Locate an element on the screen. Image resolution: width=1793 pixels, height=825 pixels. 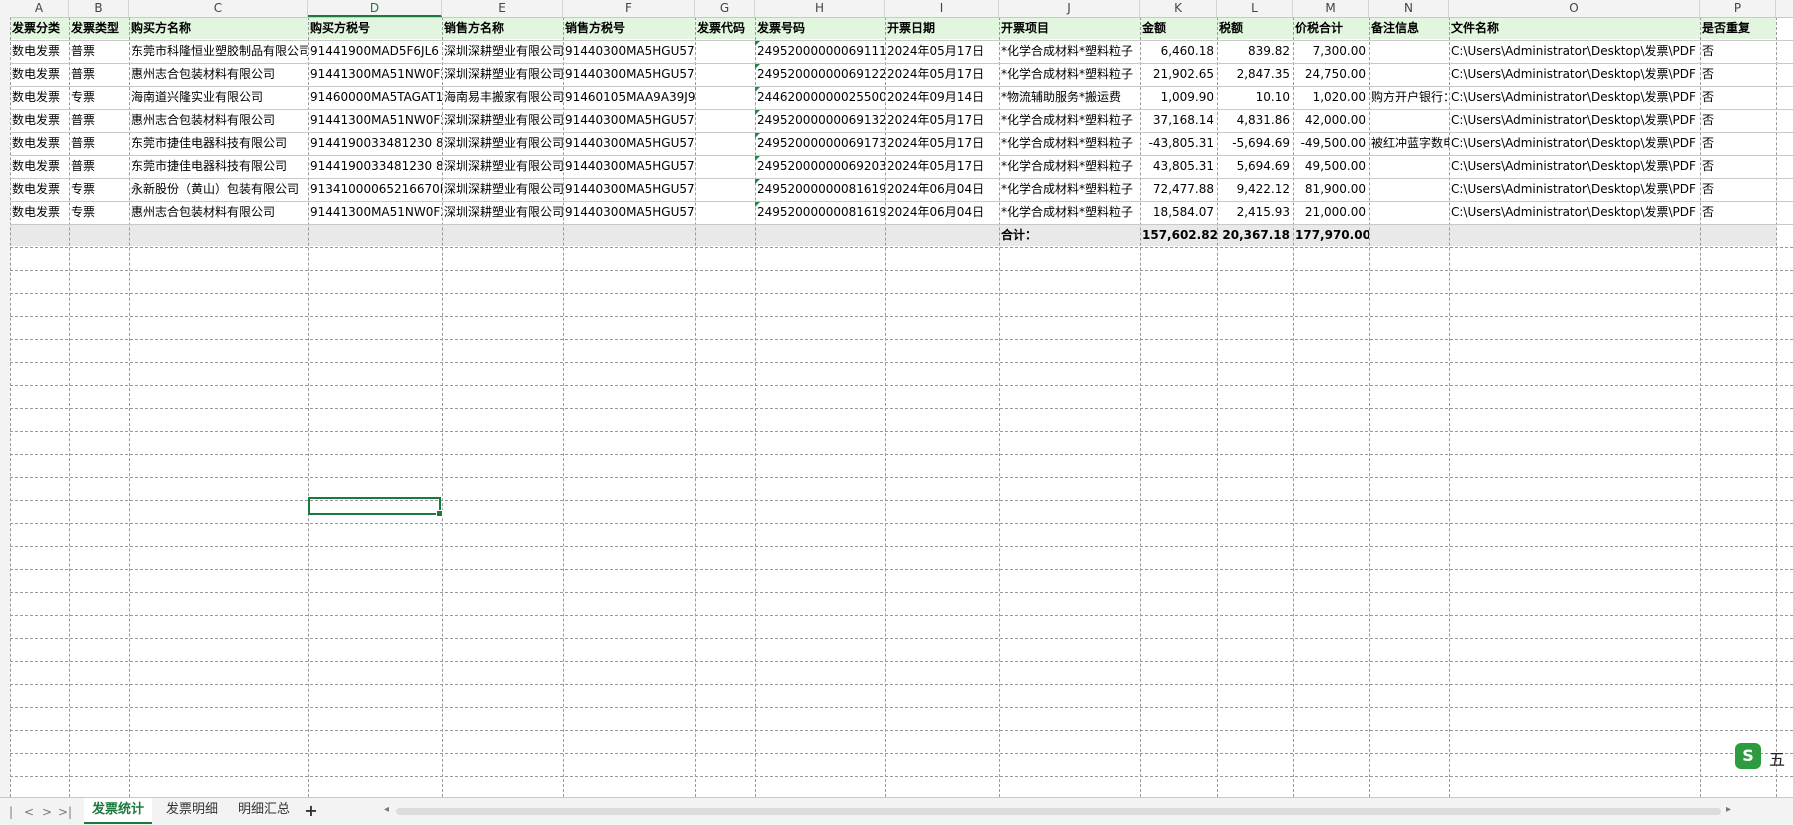
table-cell-number: 249520000000816198 is located at coordinates (820, 212).